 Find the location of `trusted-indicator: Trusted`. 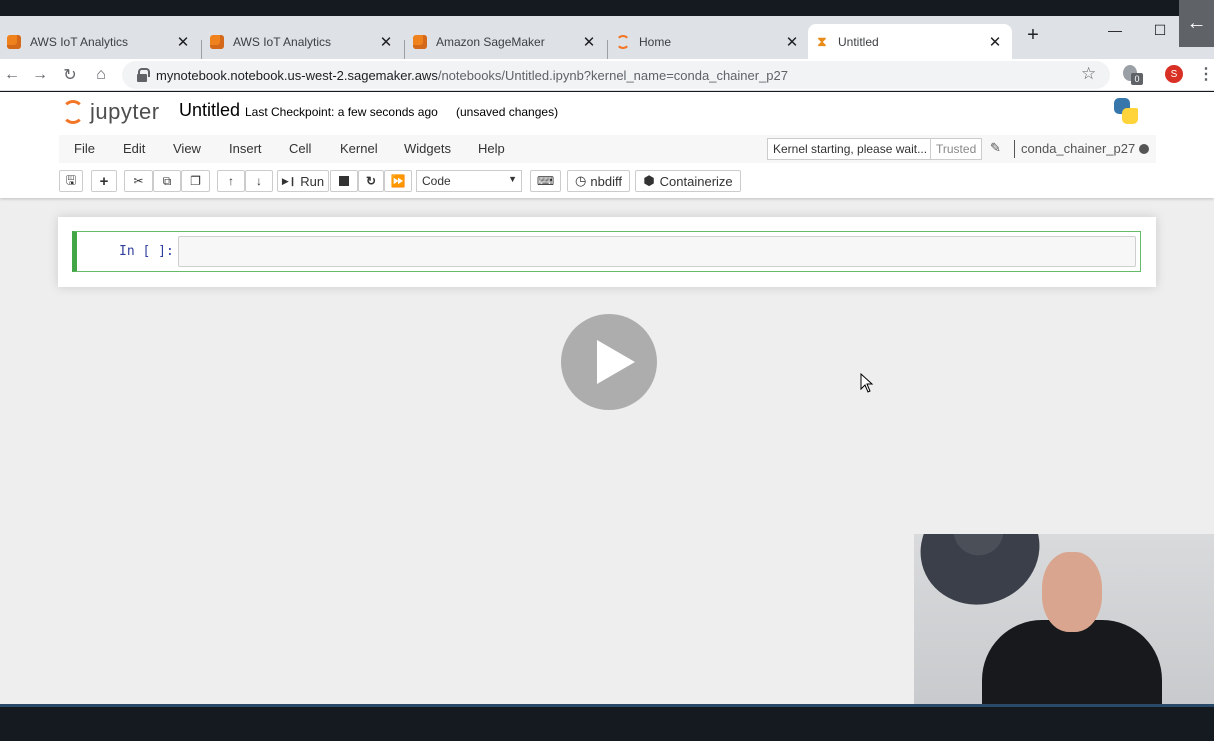

trusted-indicator: Trusted is located at coordinates (956, 149).